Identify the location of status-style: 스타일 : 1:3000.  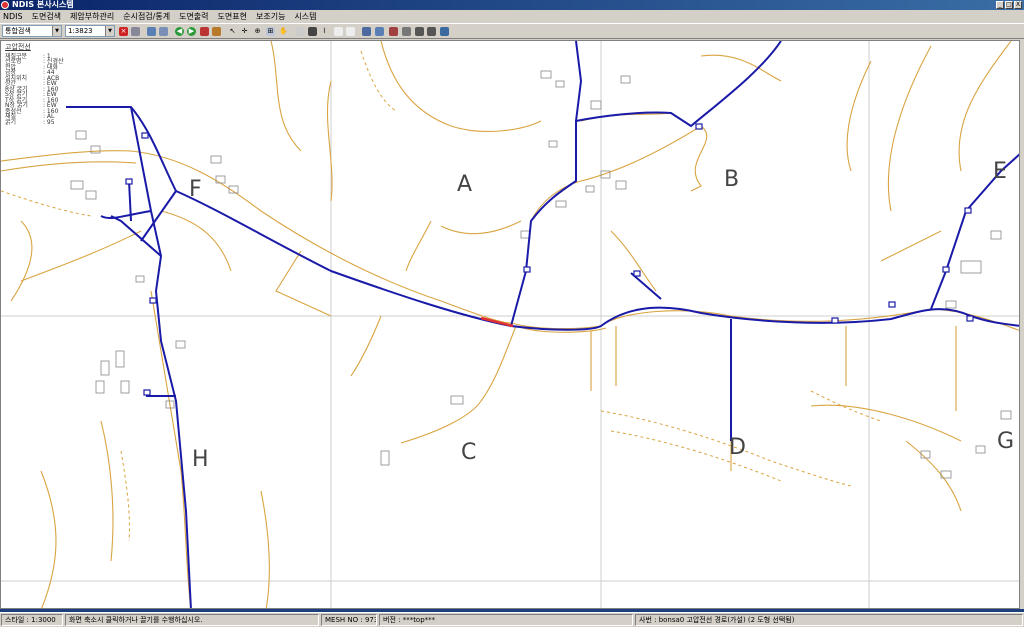
(32, 620).